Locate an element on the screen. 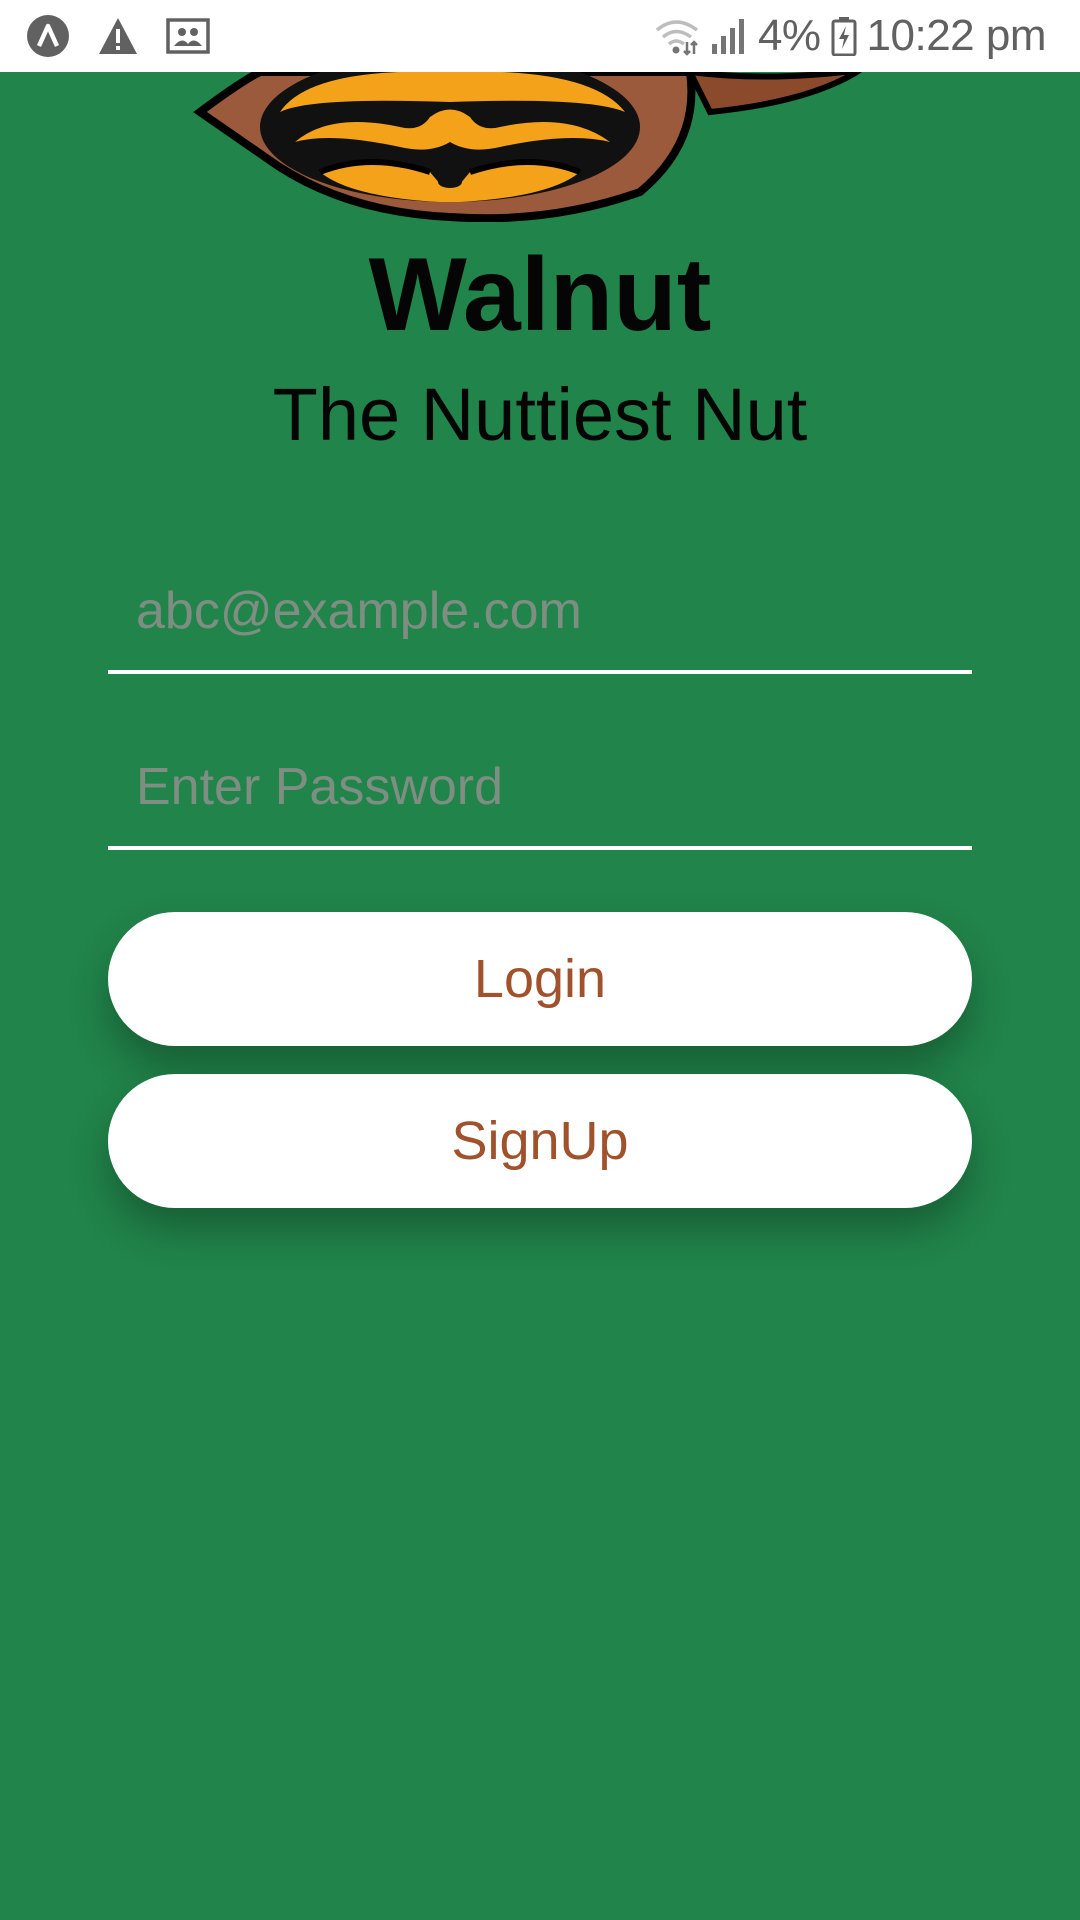 This screenshot has height=1920, width=1080. login-button: Login is located at coordinates (540, 979).